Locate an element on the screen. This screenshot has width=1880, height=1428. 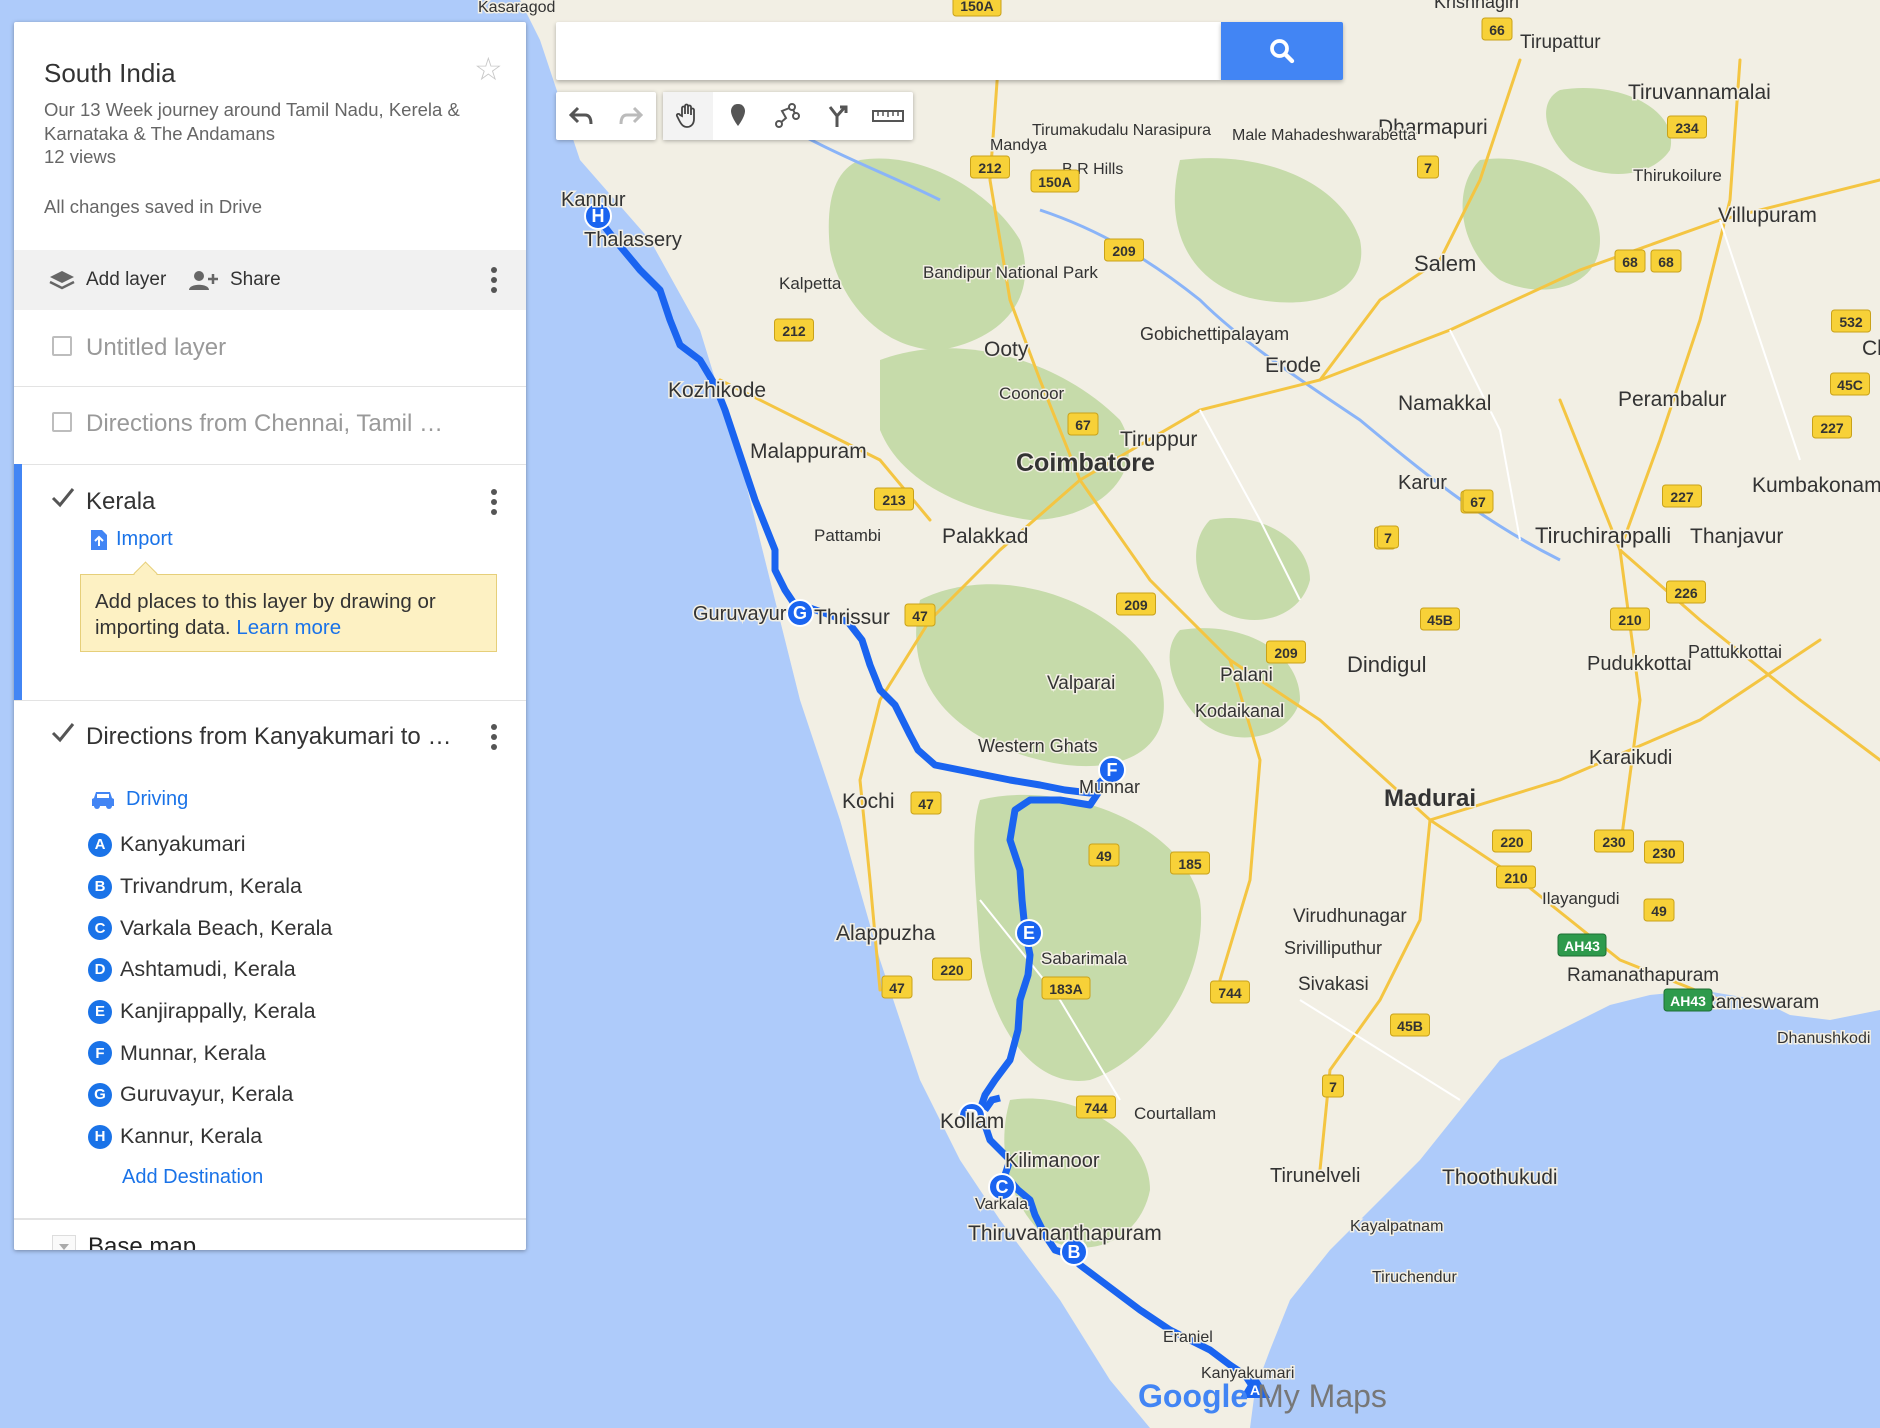
highway-shield: 220 is located at coordinates (1512, 841).